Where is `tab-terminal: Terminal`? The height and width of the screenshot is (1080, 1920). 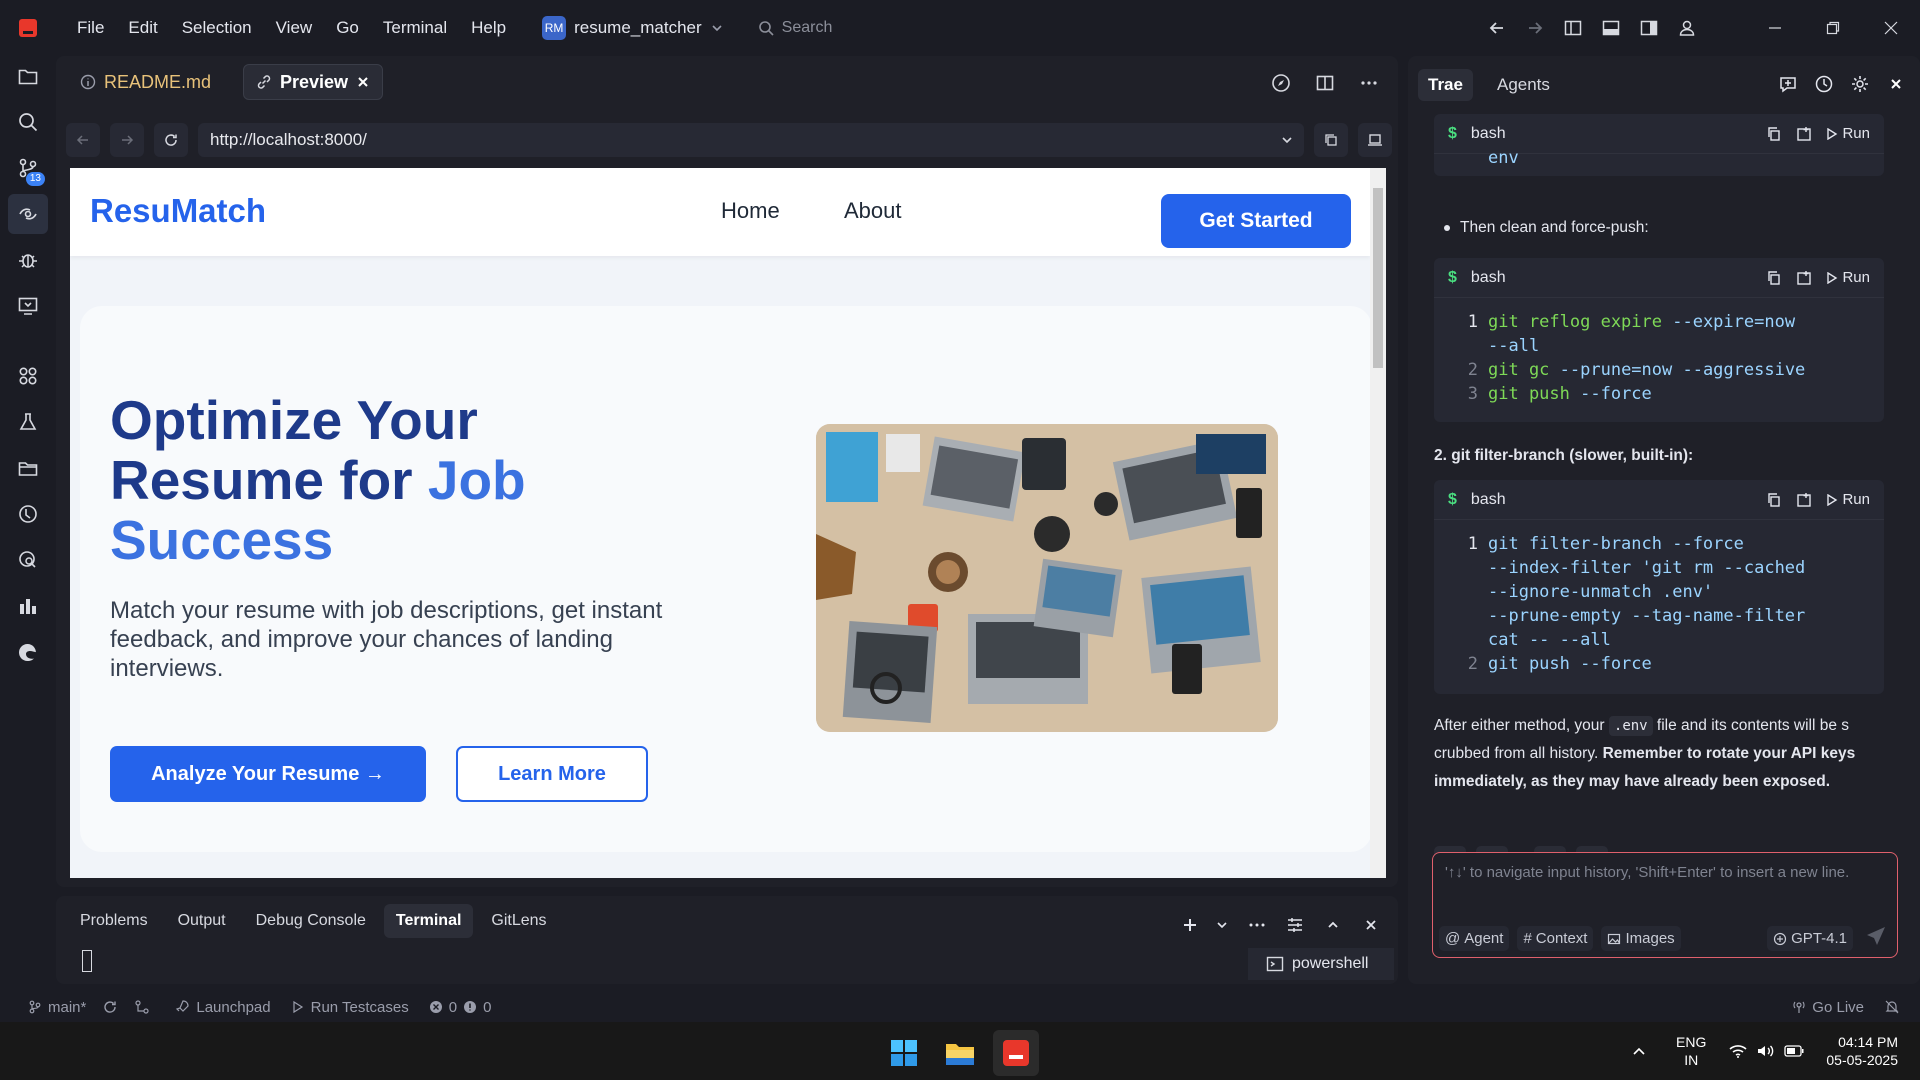
tab-terminal: Terminal is located at coordinates (428, 921).